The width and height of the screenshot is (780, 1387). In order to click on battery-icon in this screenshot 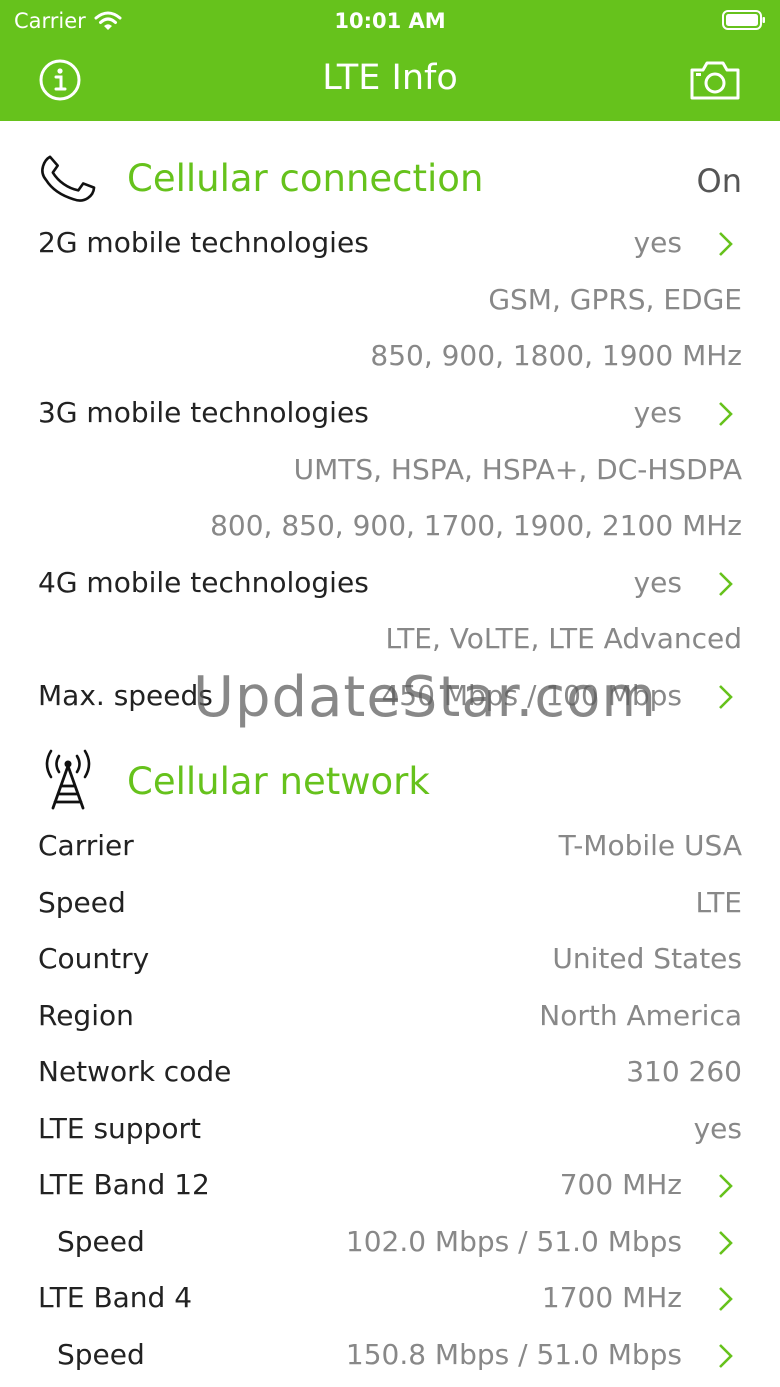, I will do `click(743, 20)`.